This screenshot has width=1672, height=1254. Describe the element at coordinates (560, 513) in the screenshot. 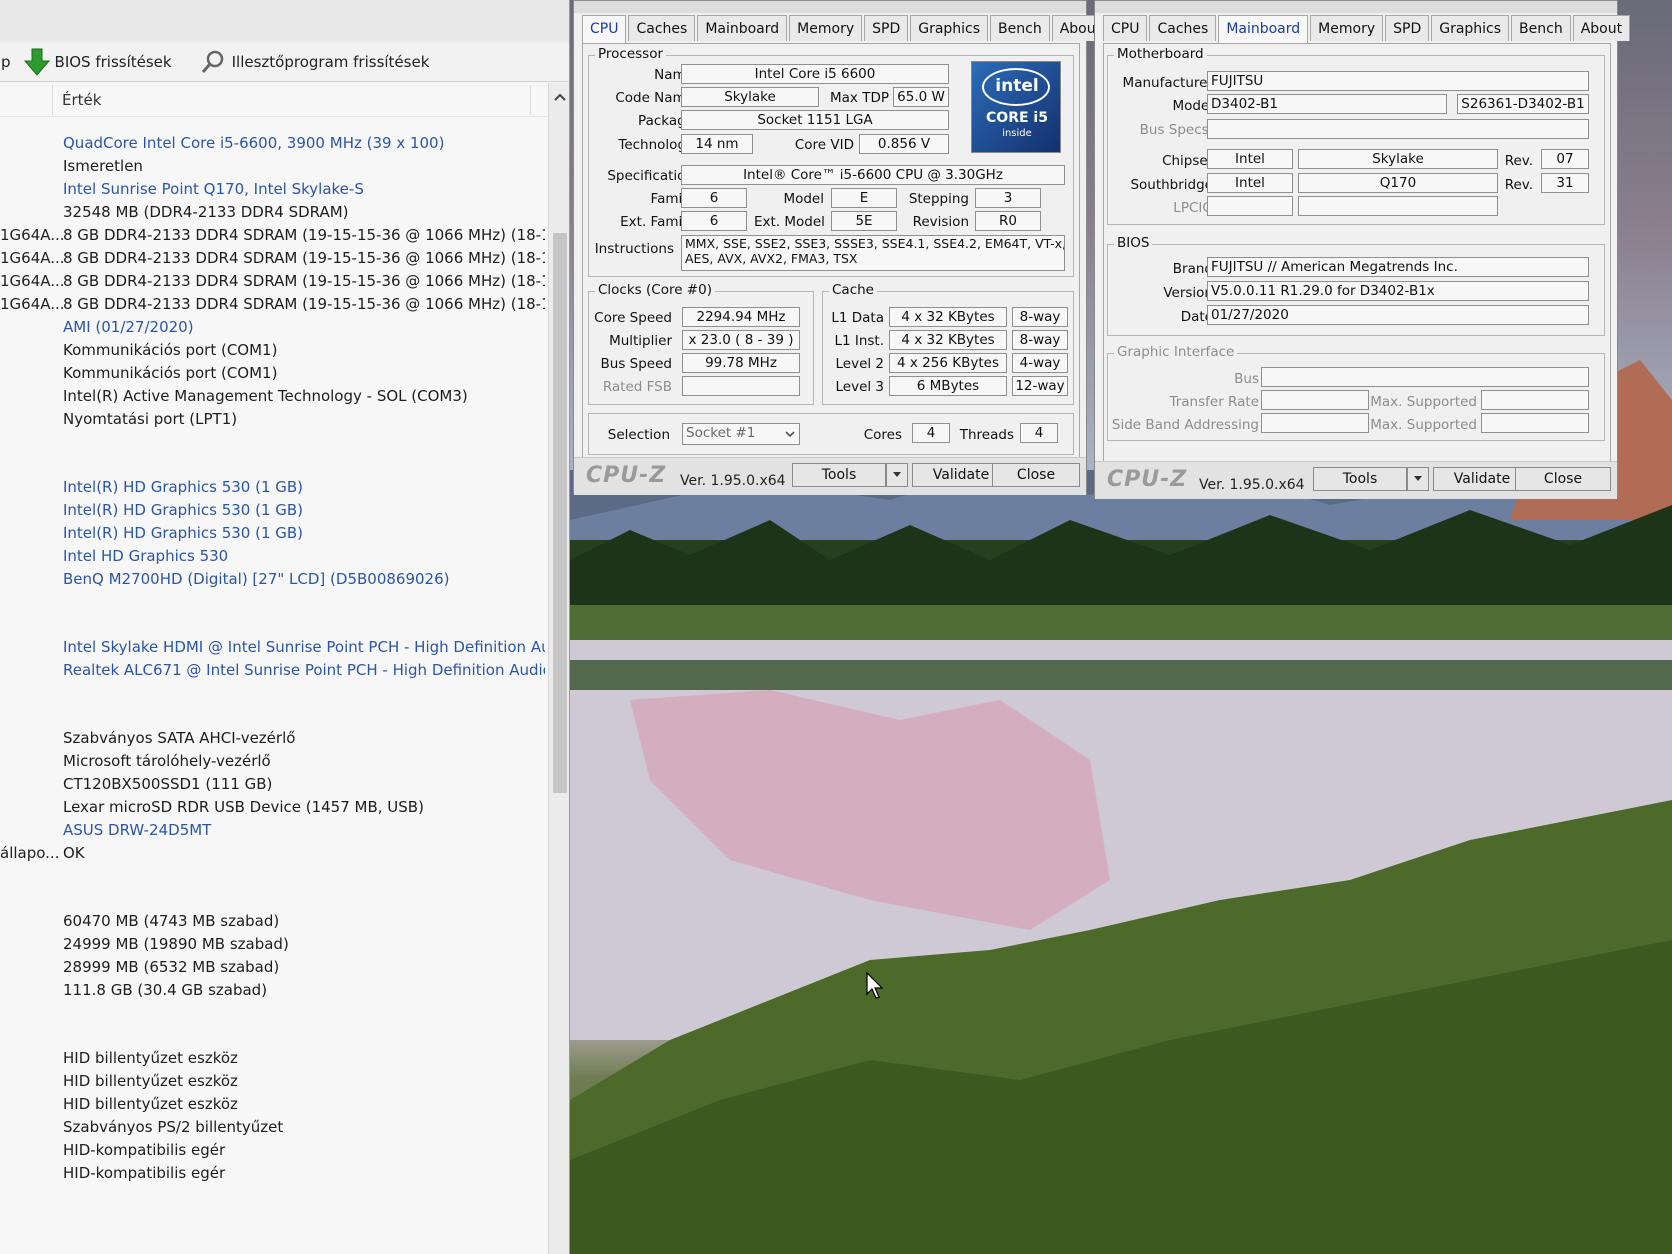

I see `scrollbar-thumb` at that location.